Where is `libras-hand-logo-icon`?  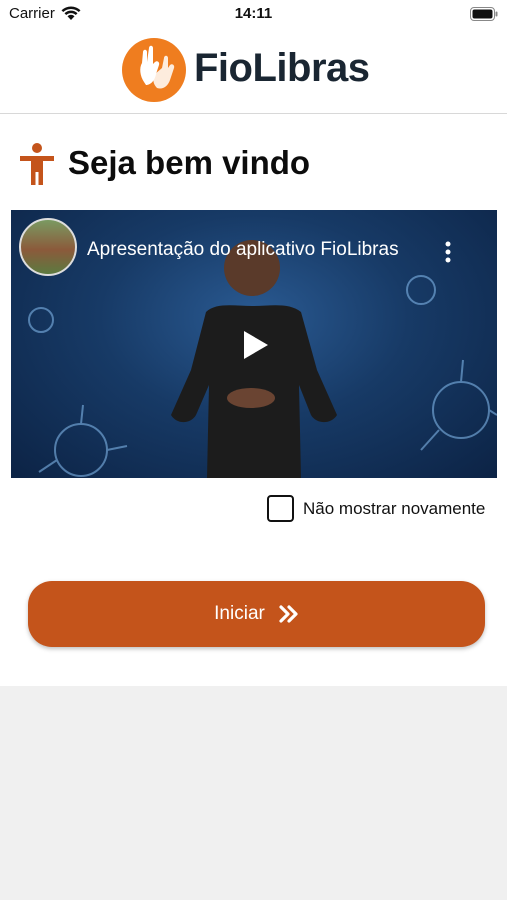 libras-hand-logo-icon is located at coordinates (154, 70).